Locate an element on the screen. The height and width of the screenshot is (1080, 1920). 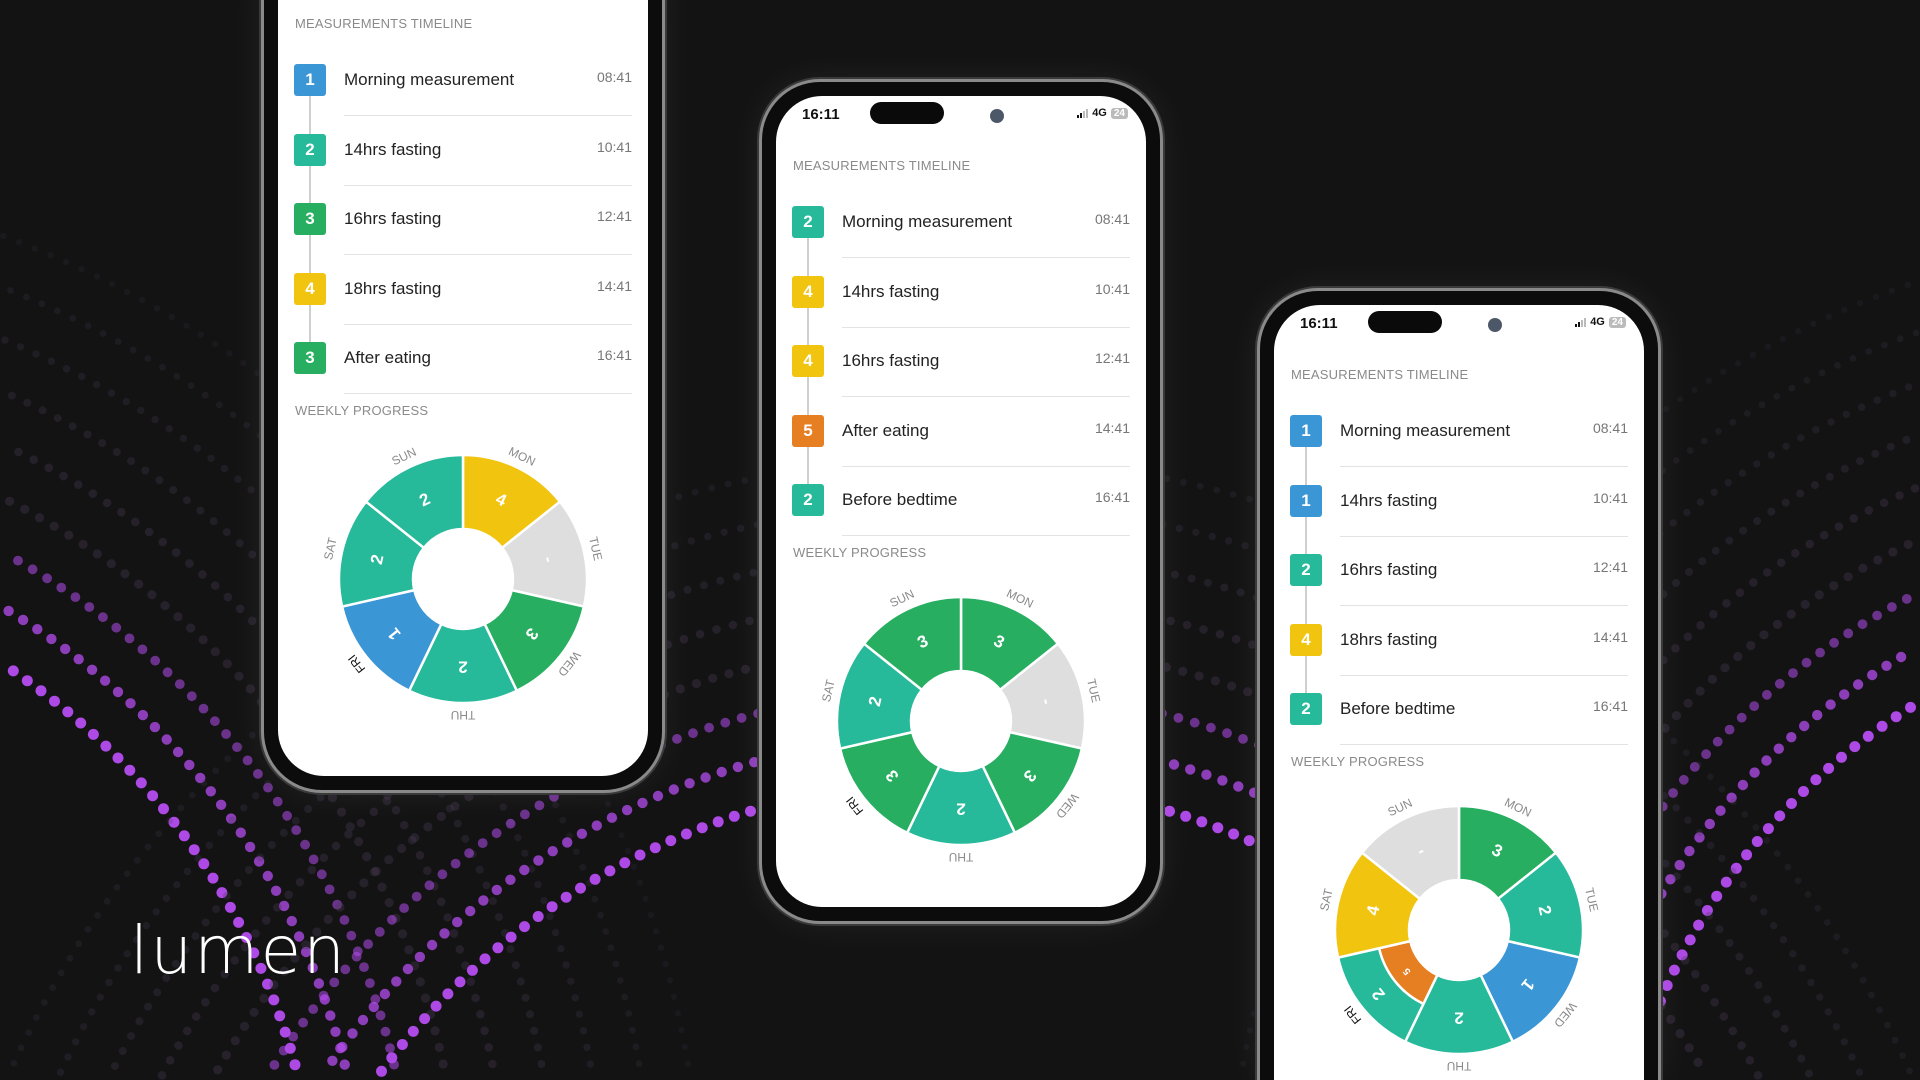
camera-dot is located at coordinates (1495, 325).